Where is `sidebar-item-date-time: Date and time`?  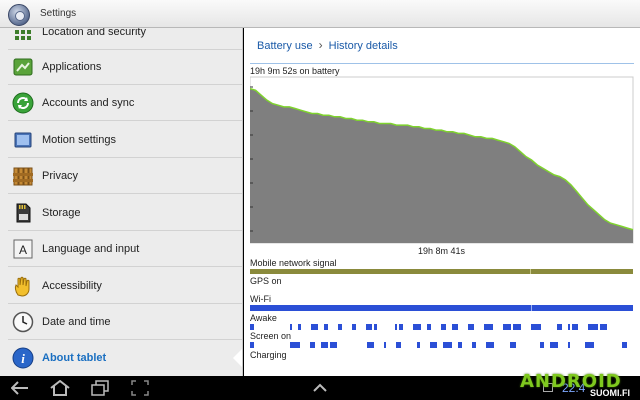 sidebar-item-date-time: Date and time is located at coordinates (121, 322).